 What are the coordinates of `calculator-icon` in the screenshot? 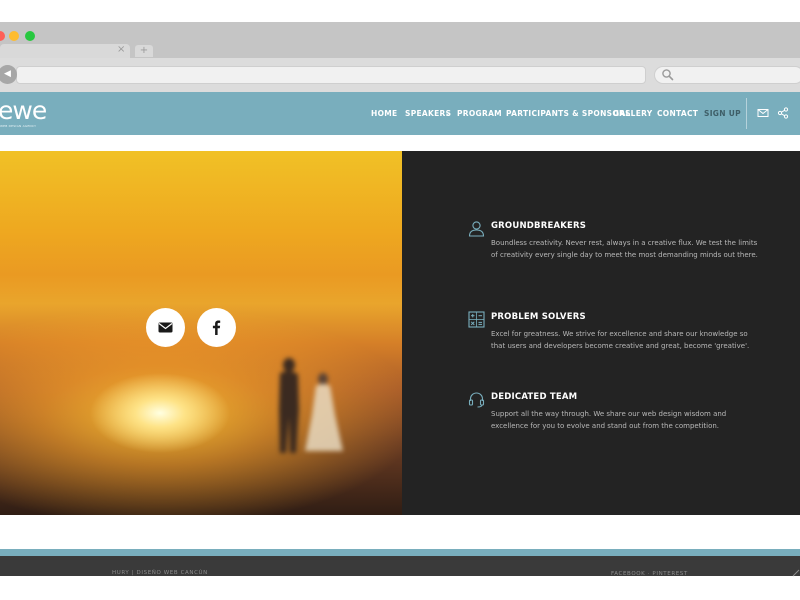 It's located at (476, 319).